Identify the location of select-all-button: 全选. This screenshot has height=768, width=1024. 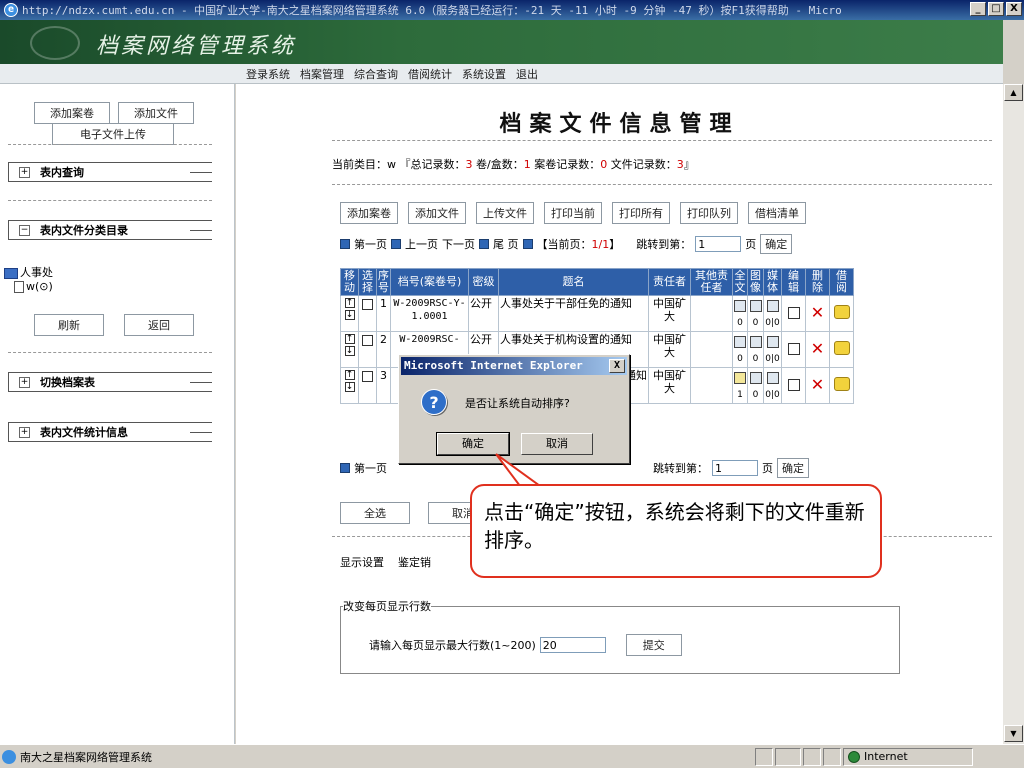
(375, 513).